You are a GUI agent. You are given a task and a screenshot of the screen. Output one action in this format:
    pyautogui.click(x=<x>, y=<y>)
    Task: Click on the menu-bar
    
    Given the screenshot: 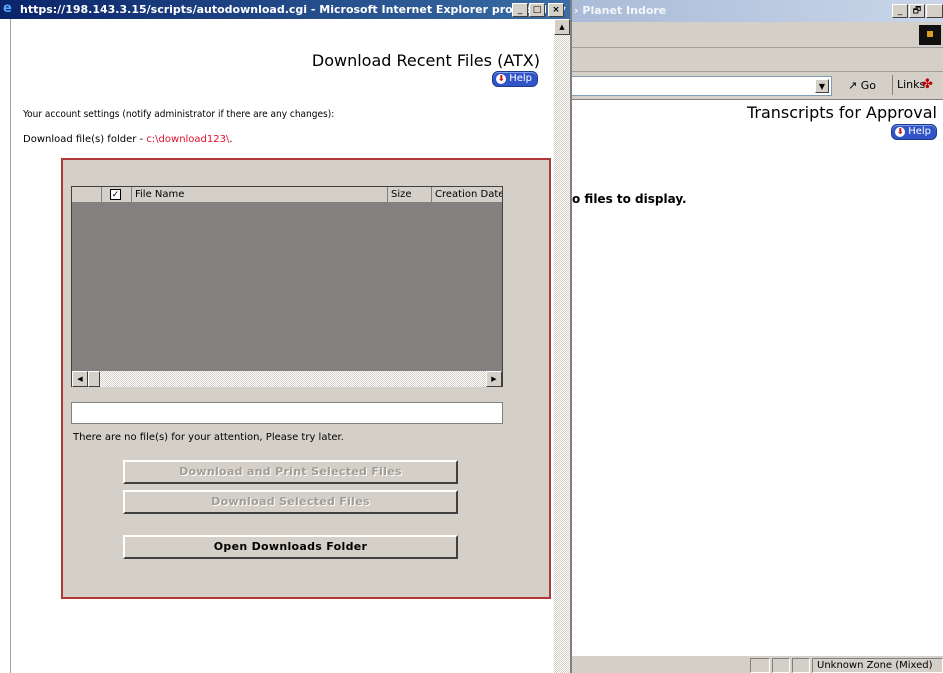 What is the action you would take?
    pyautogui.click(x=751, y=35)
    